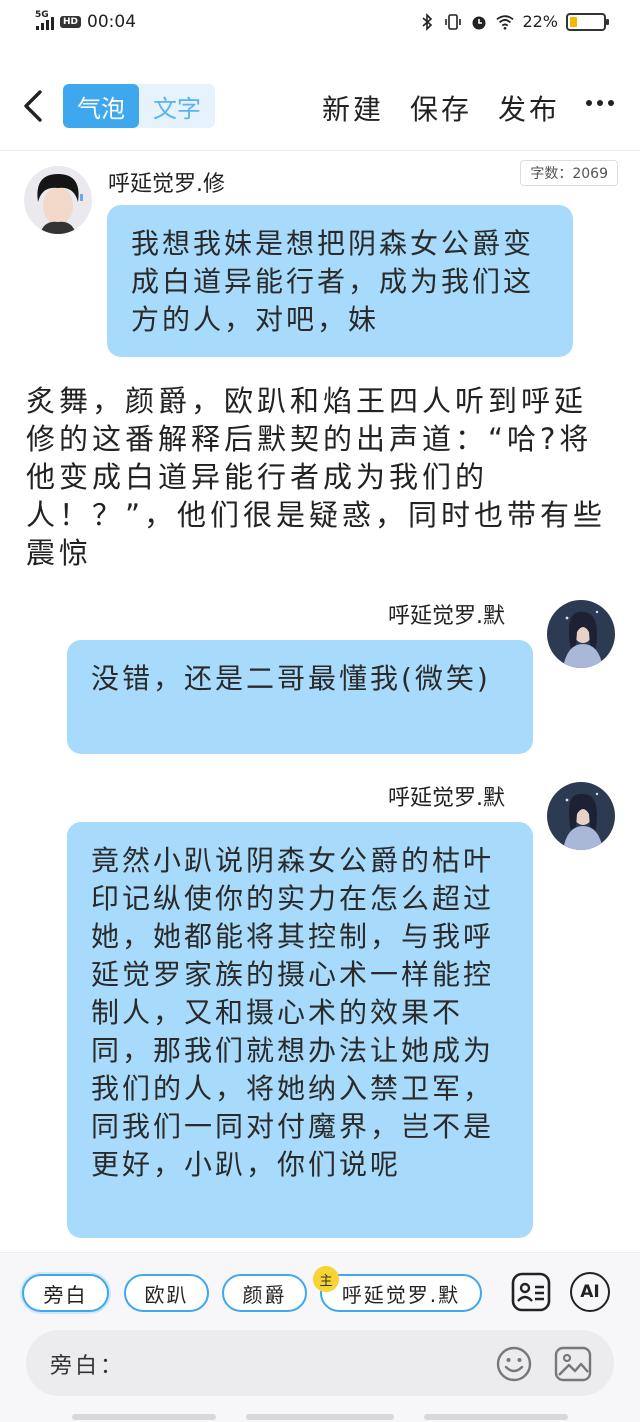 This screenshot has width=640, height=1422. I want to click on ai-button: AI, so click(590, 1292).